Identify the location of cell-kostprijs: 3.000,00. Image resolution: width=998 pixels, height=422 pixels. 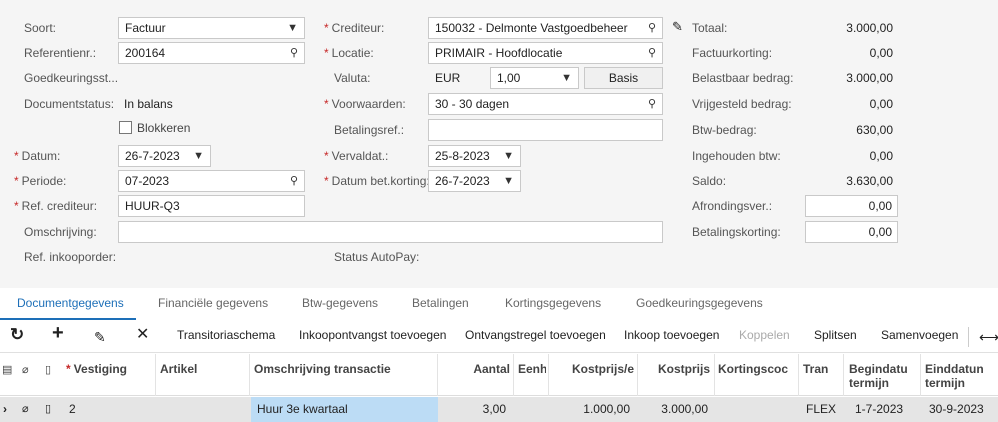
(674, 409).